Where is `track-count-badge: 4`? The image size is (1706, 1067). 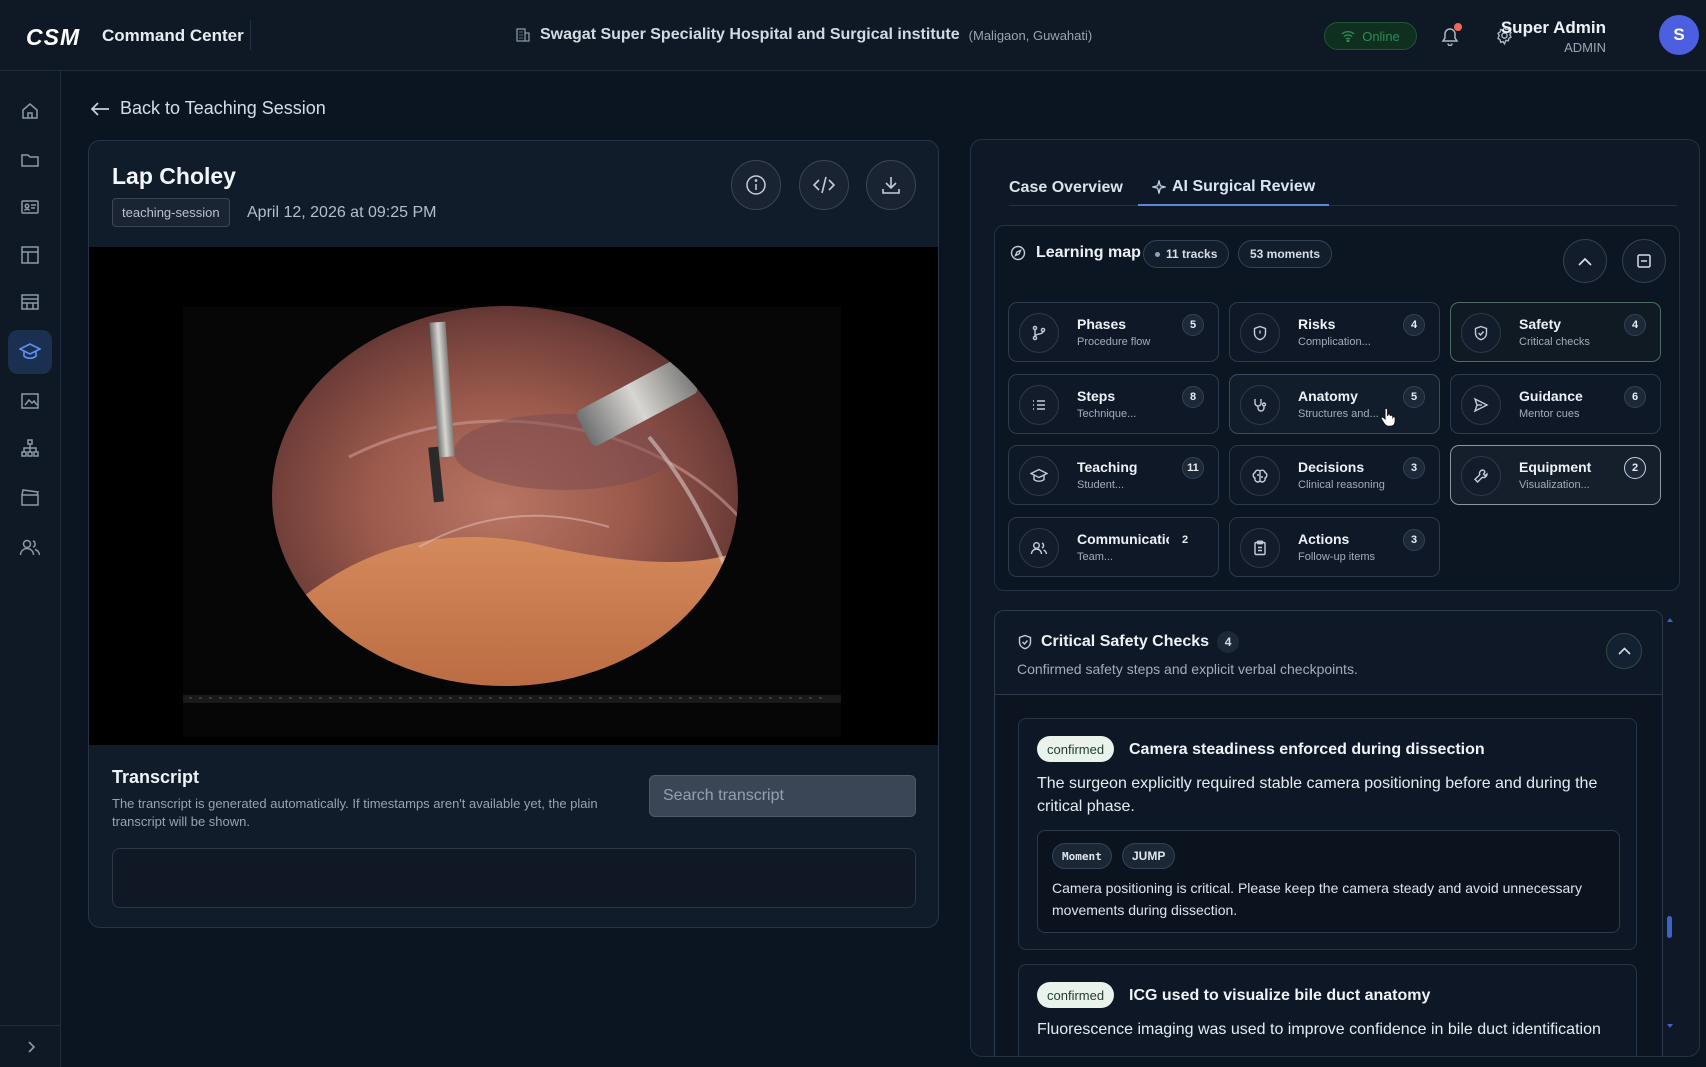
track-count-badge: 4 is located at coordinates (1414, 325).